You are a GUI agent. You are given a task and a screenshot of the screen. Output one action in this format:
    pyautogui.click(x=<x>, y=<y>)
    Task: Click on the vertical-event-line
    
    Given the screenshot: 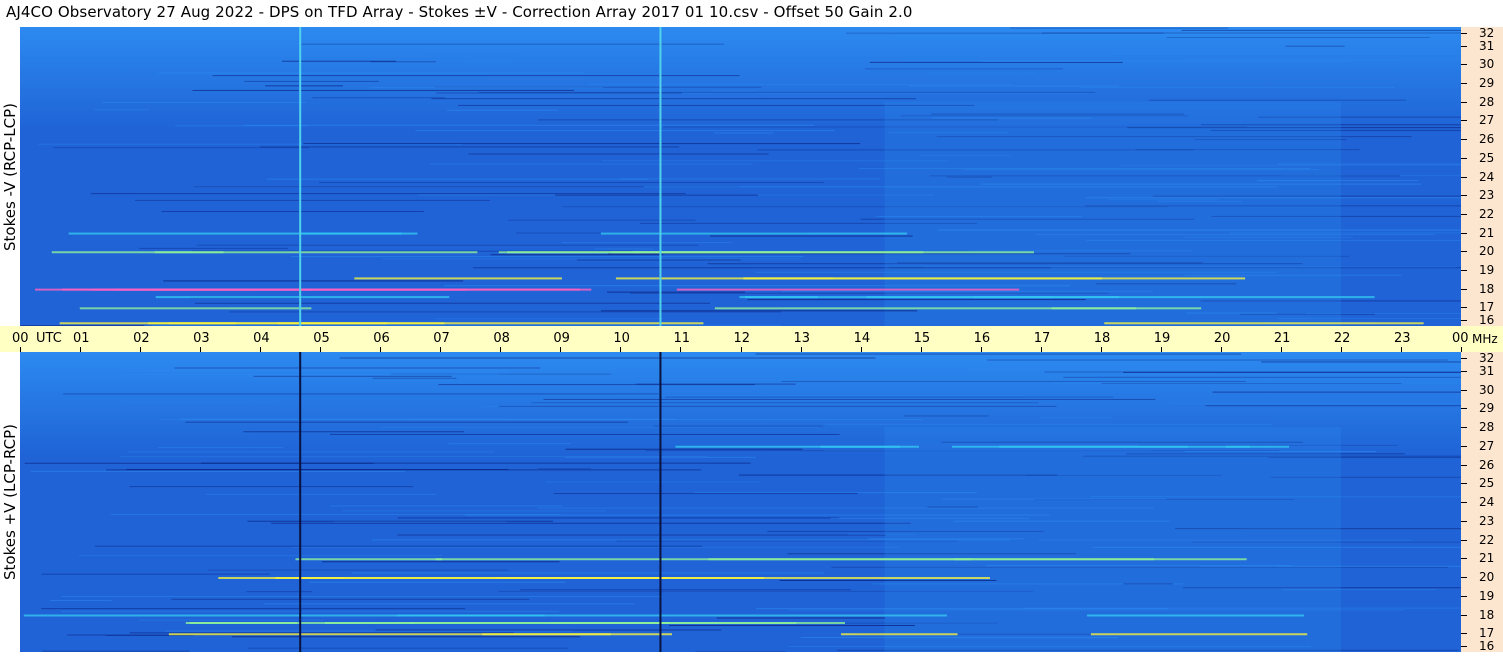 What is the action you would take?
    pyautogui.click(x=300, y=502)
    